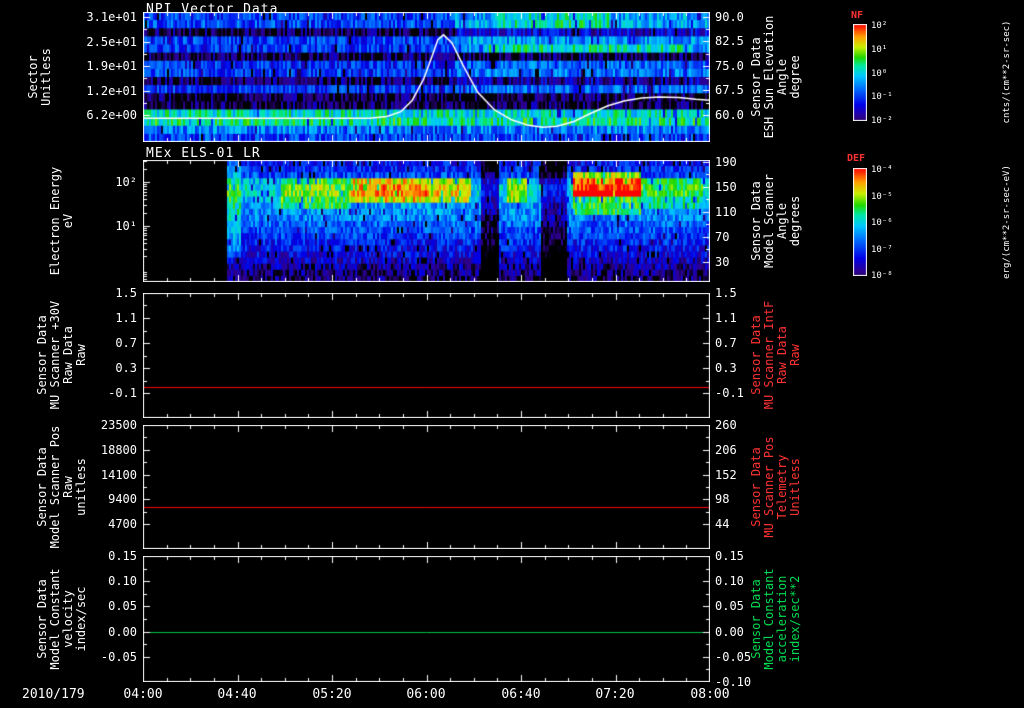 The image size is (1024, 708). What do you see at coordinates (729, 581) in the screenshot?
I see `panel-5-right-tick-label: 0.10` at bounding box center [729, 581].